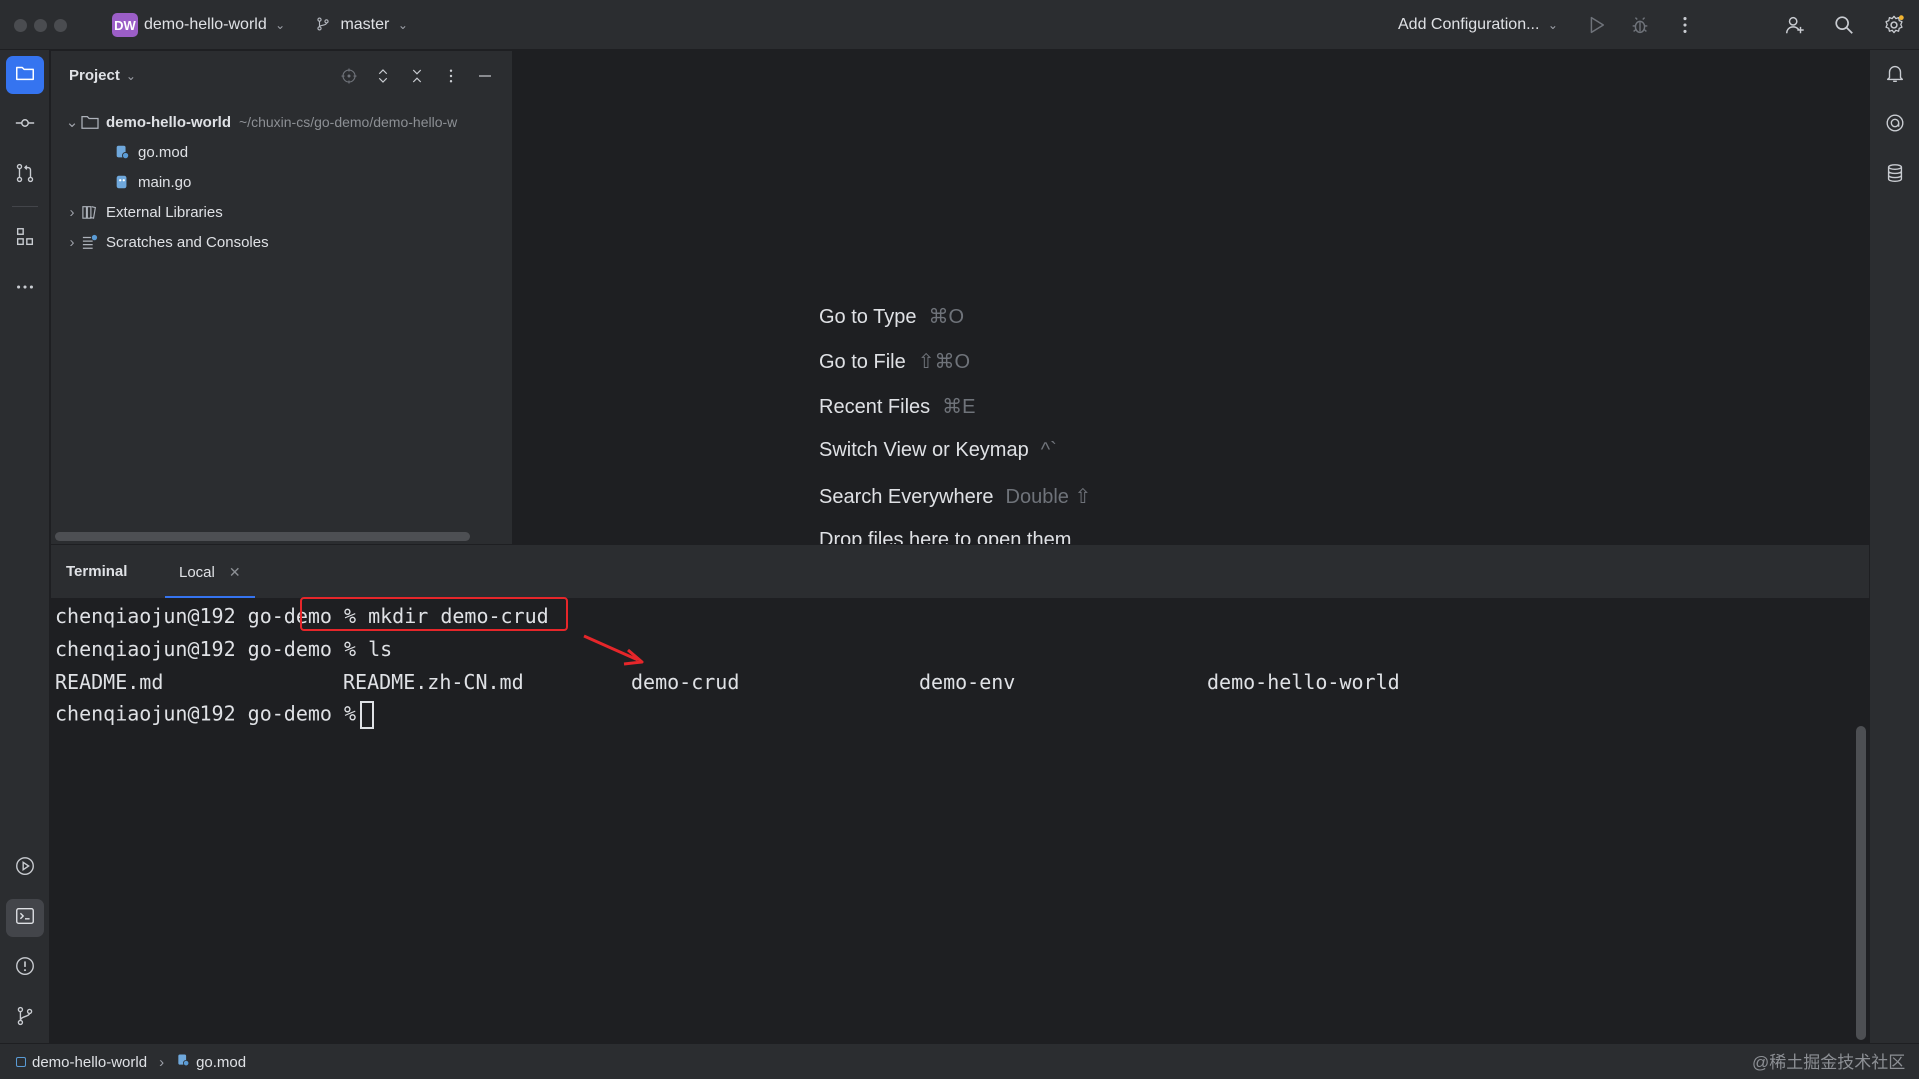  I want to click on left-tool-strip, so click(25, 546).